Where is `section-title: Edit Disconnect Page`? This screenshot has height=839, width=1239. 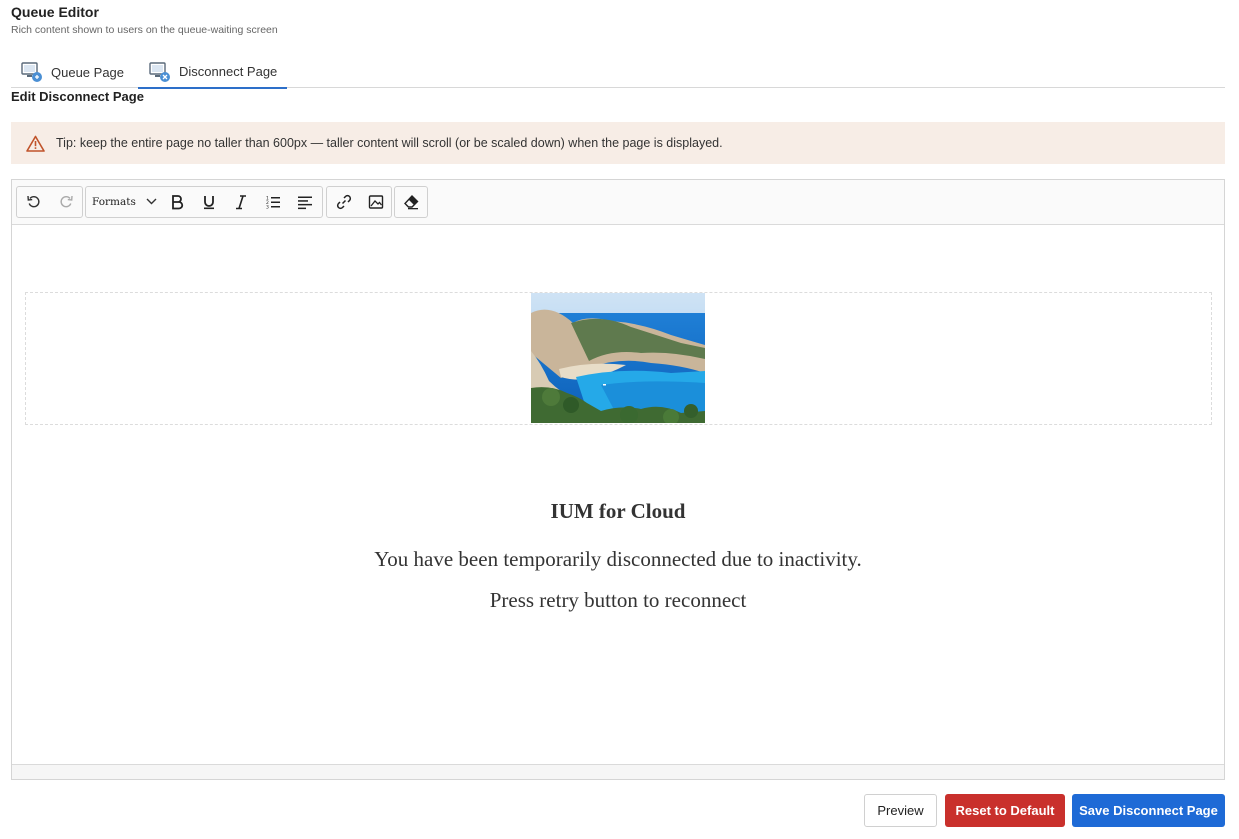
section-title: Edit Disconnect Page is located at coordinates (77, 96).